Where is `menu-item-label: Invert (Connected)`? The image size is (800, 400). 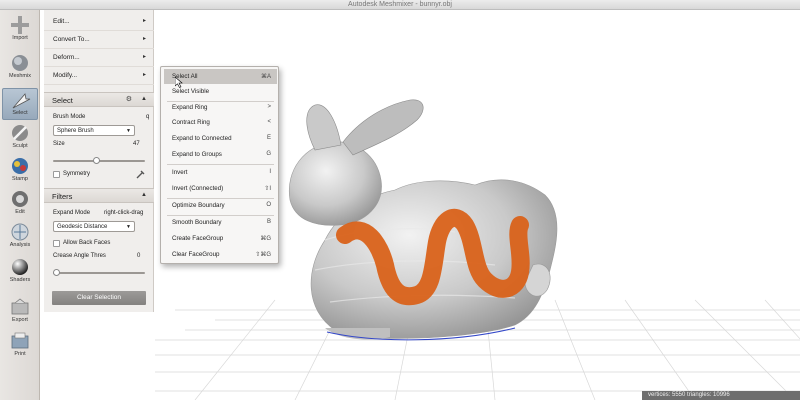
menu-item-label: Invert (Connected) is located at coordinates (198, 188).